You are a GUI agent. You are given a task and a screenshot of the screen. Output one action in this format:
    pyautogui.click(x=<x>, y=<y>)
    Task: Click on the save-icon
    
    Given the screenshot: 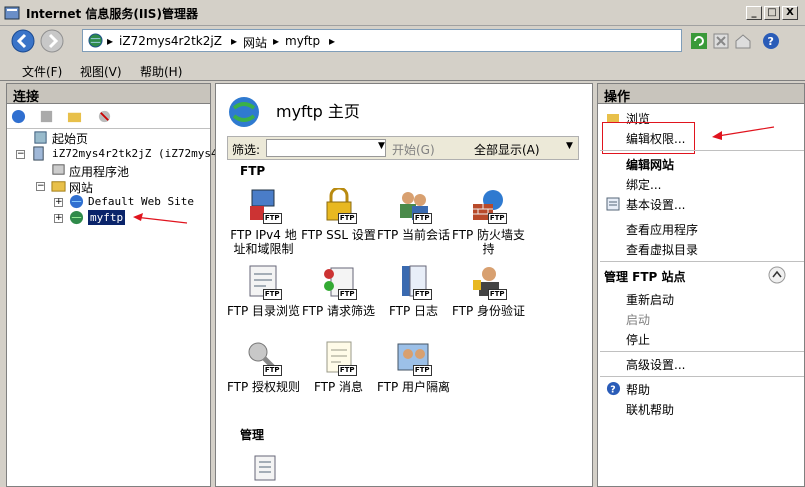 What is the action you would take?
    pyautogui.click(x=46, y=116)
    